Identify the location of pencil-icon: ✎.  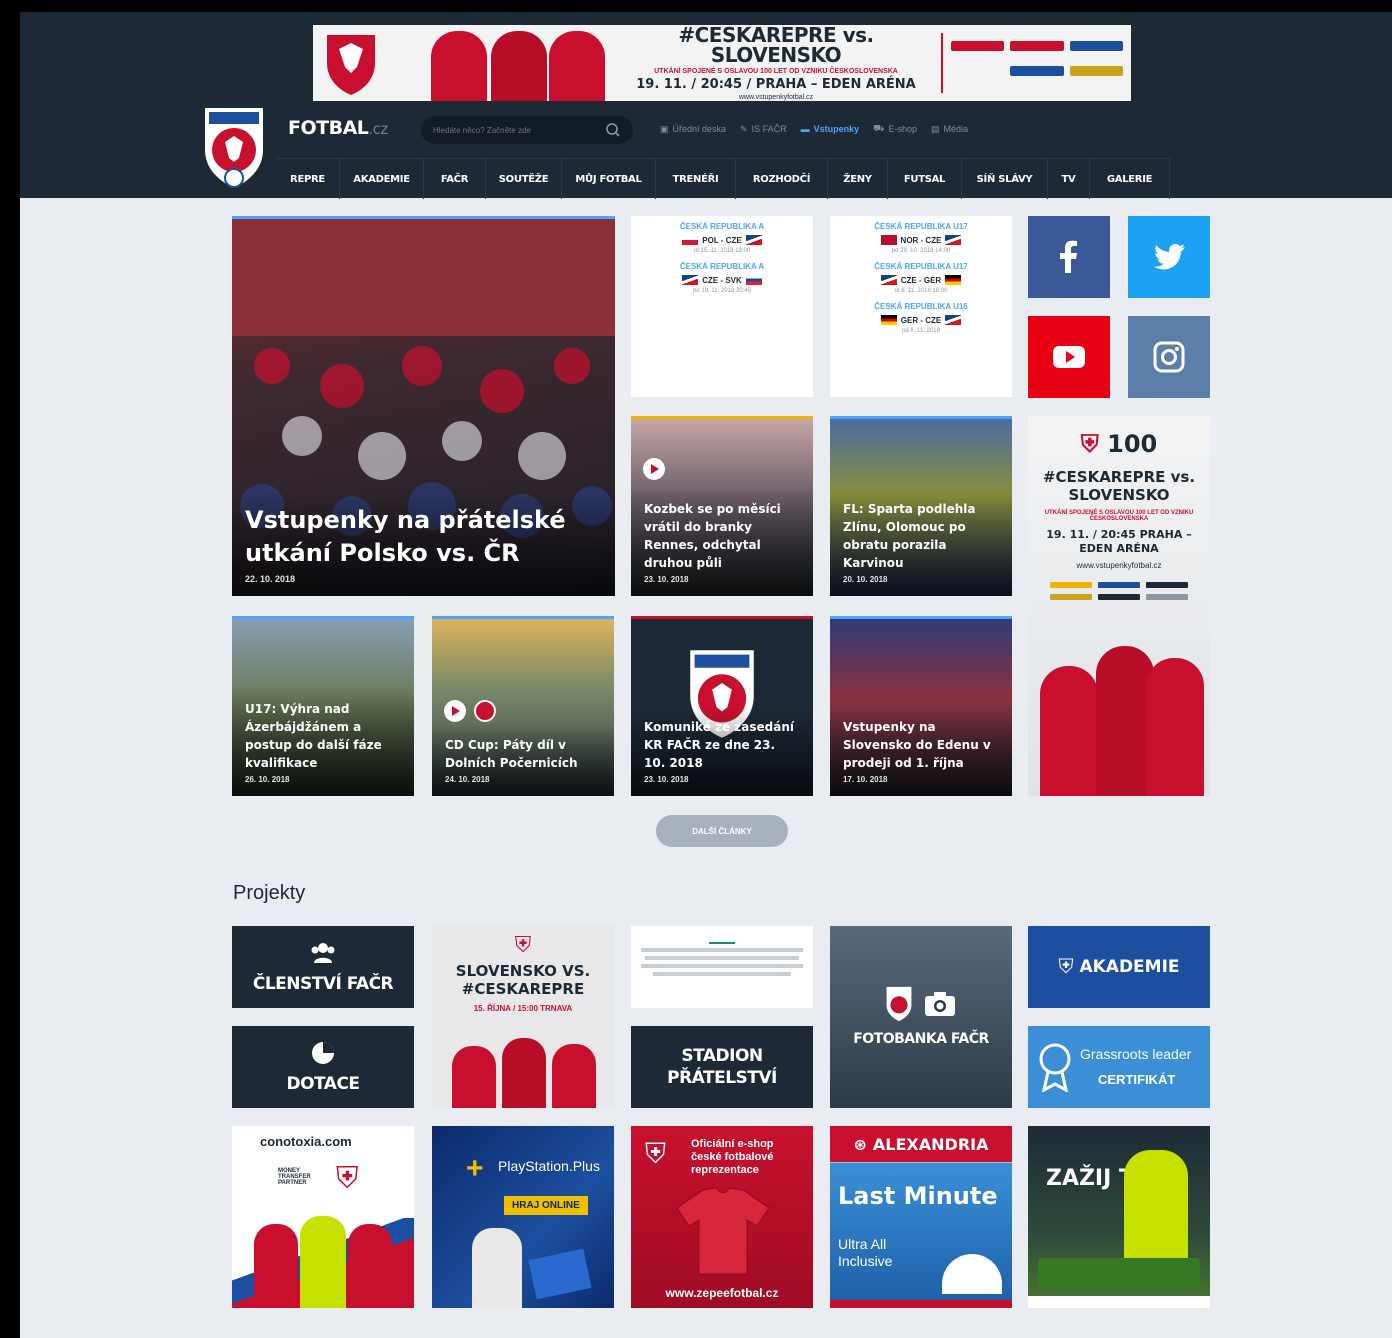
(744, 128).